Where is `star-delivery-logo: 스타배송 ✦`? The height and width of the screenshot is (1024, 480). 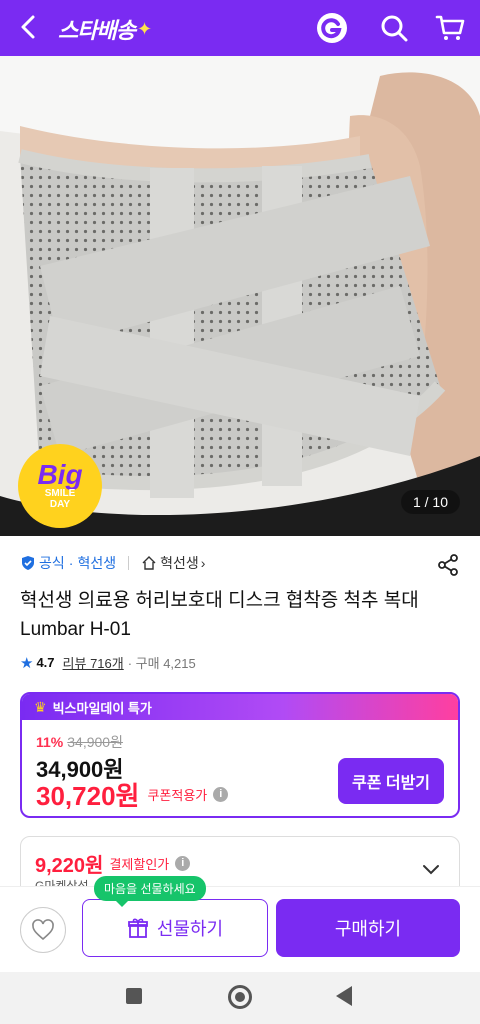
star-delivery-logo: 스타배송 ✦ is located at coordinates (105, 29).